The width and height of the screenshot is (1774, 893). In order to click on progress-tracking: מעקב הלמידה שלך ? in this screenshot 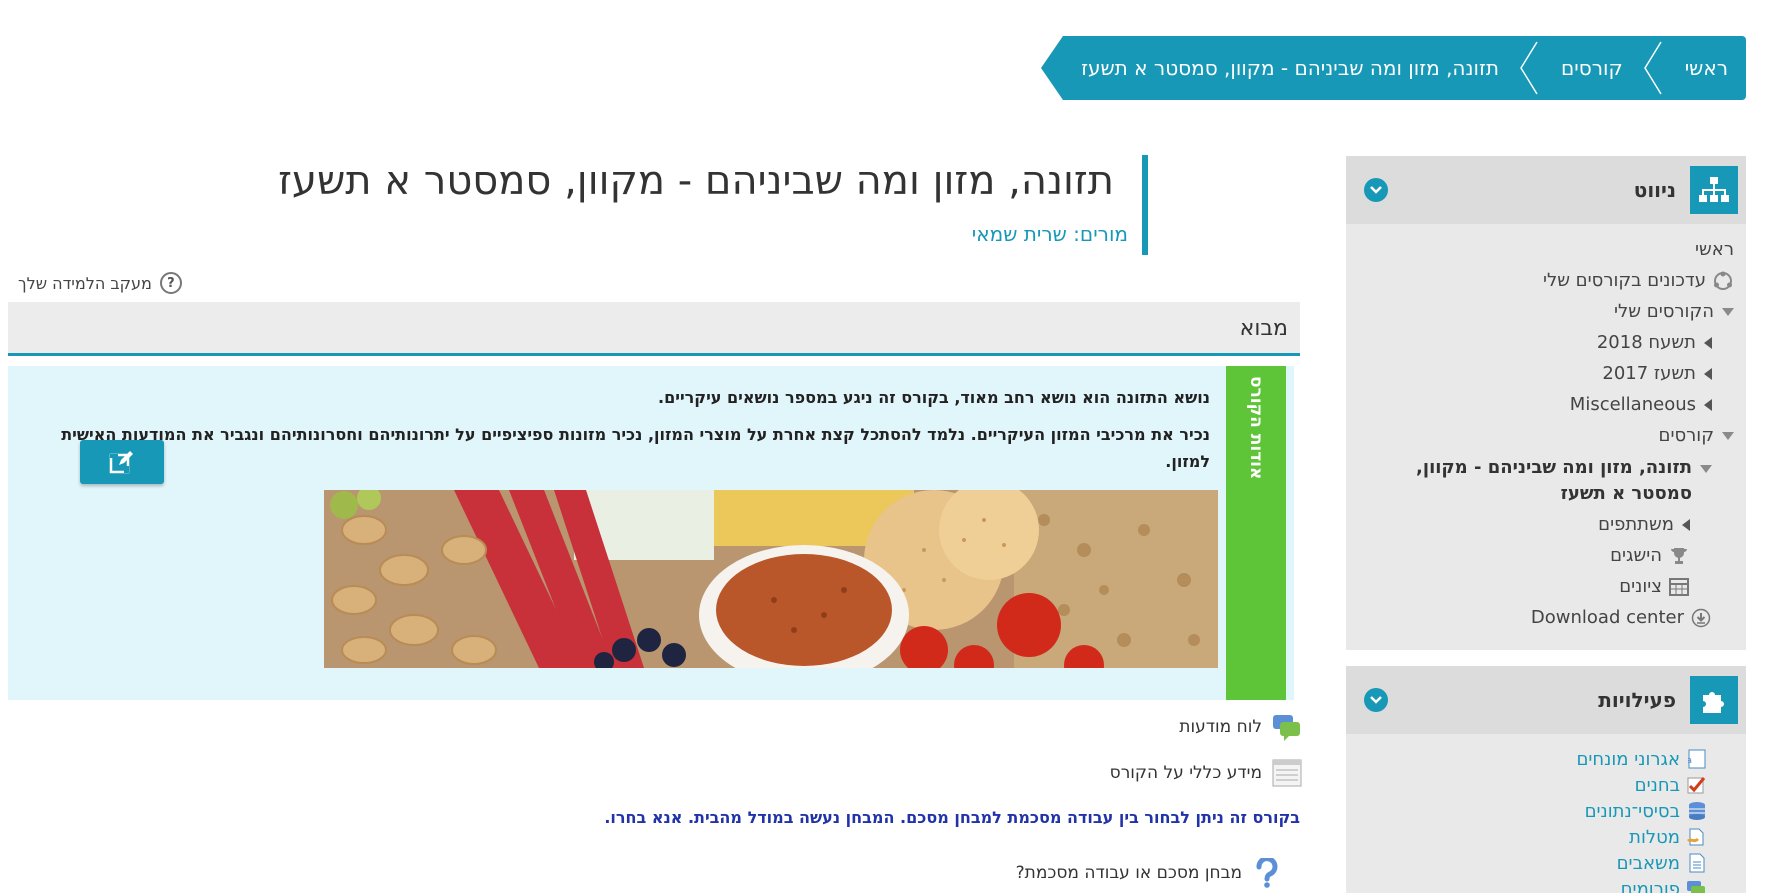, I will do `click(100, 283)`.